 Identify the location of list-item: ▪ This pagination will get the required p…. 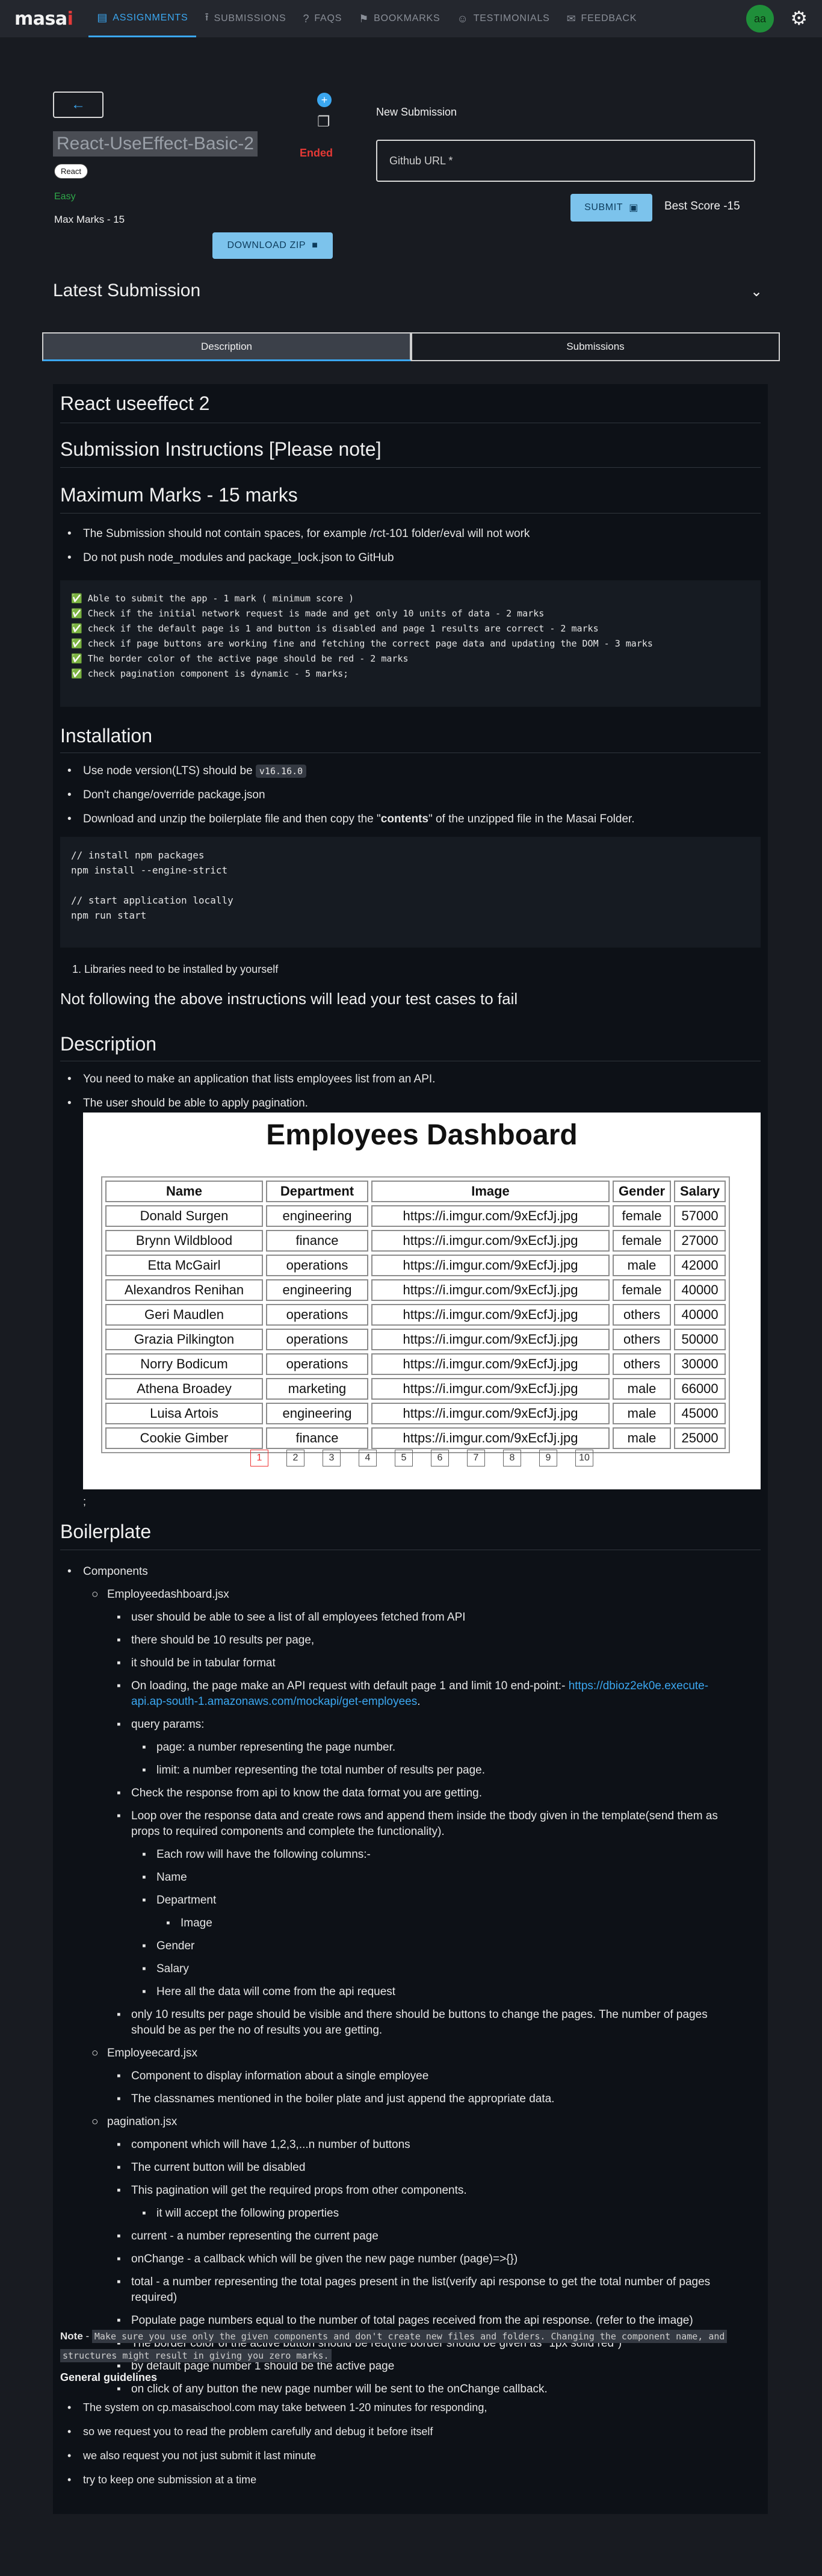
(292, 2190).